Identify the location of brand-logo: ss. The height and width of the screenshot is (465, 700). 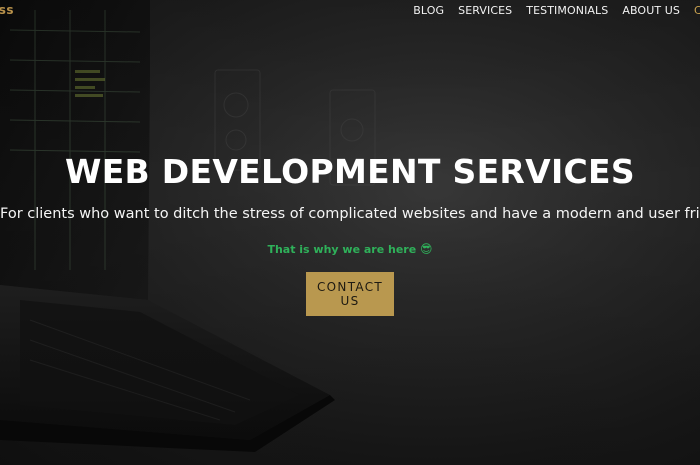
(7, 10).